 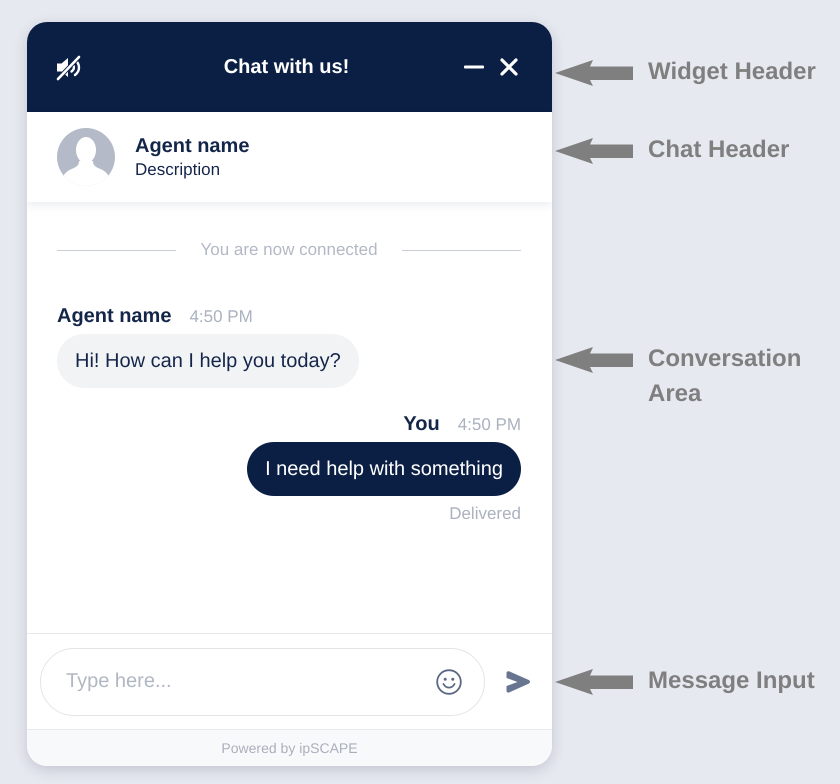 I want to click on emoji-button, so click(x=449, y=681).